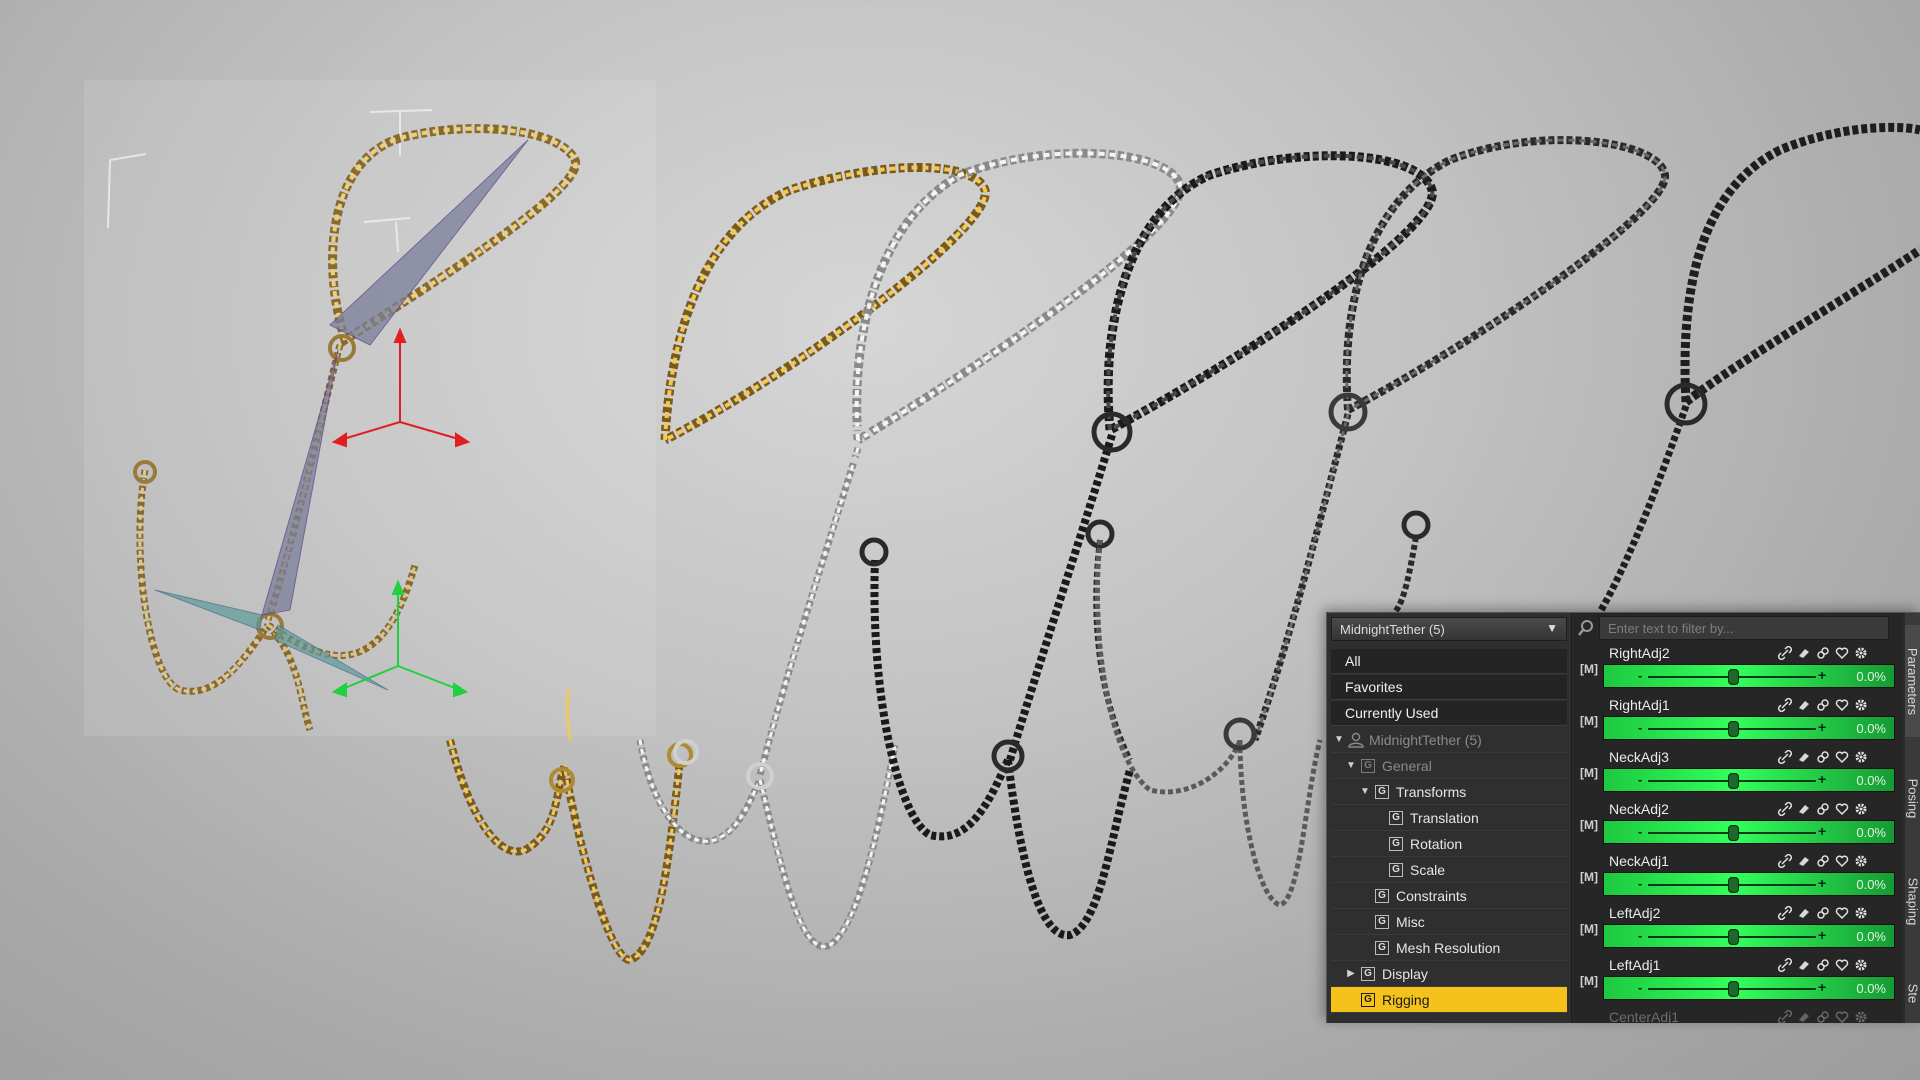 The height and width of the screenshot is (1080, 1920). What do you see at coordinates (1449, 974) in the screenshot?
I see `tree-item-display: ▶ G Display` at bounding box center [1449, 974].